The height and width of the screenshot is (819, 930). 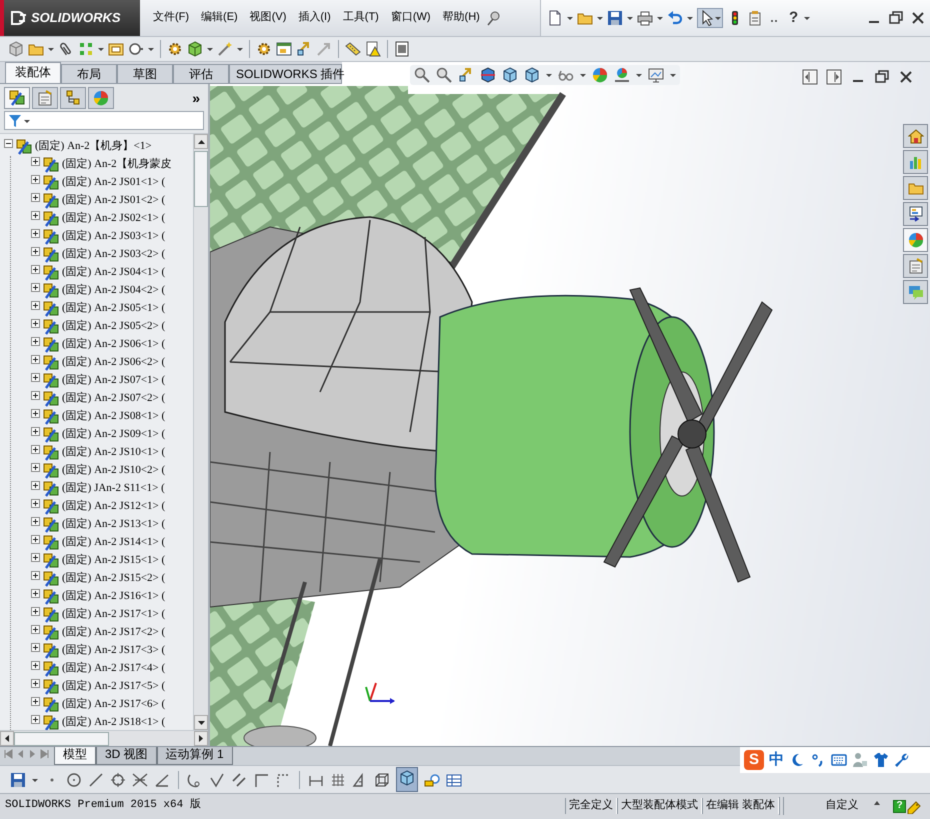 What do you see at coordinates (201, 141) in the screenshot?
I see `scroll-up-button` at bounding box center [201, 141].